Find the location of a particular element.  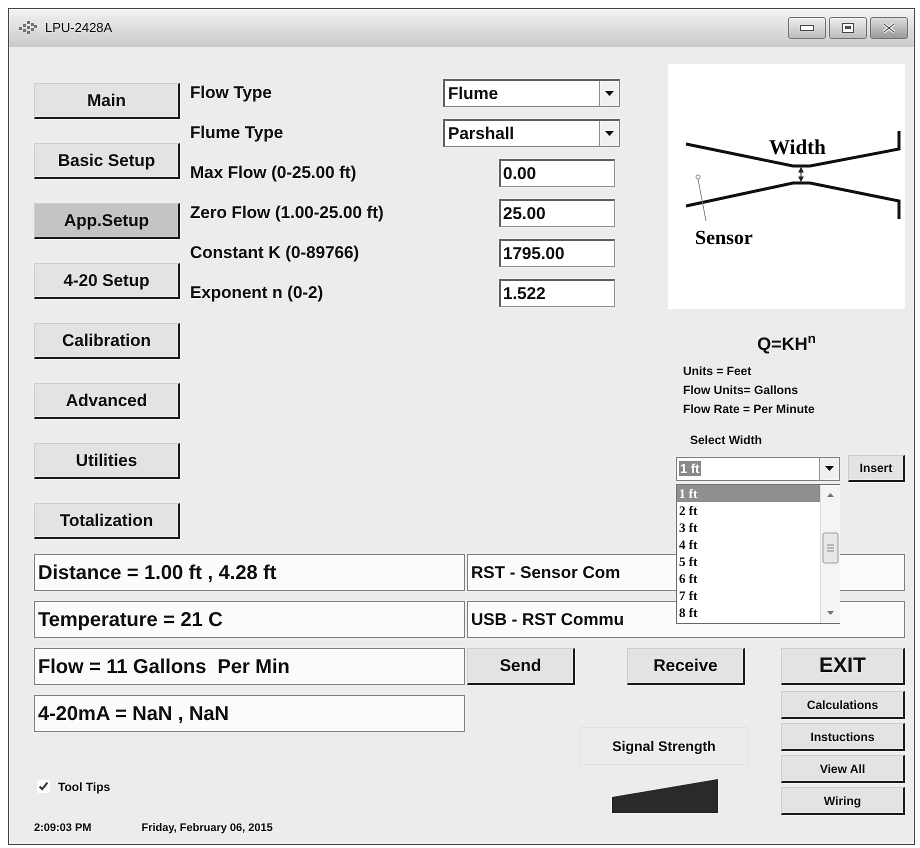

setting-label: Flume Type is located at coordinates (237, 133).